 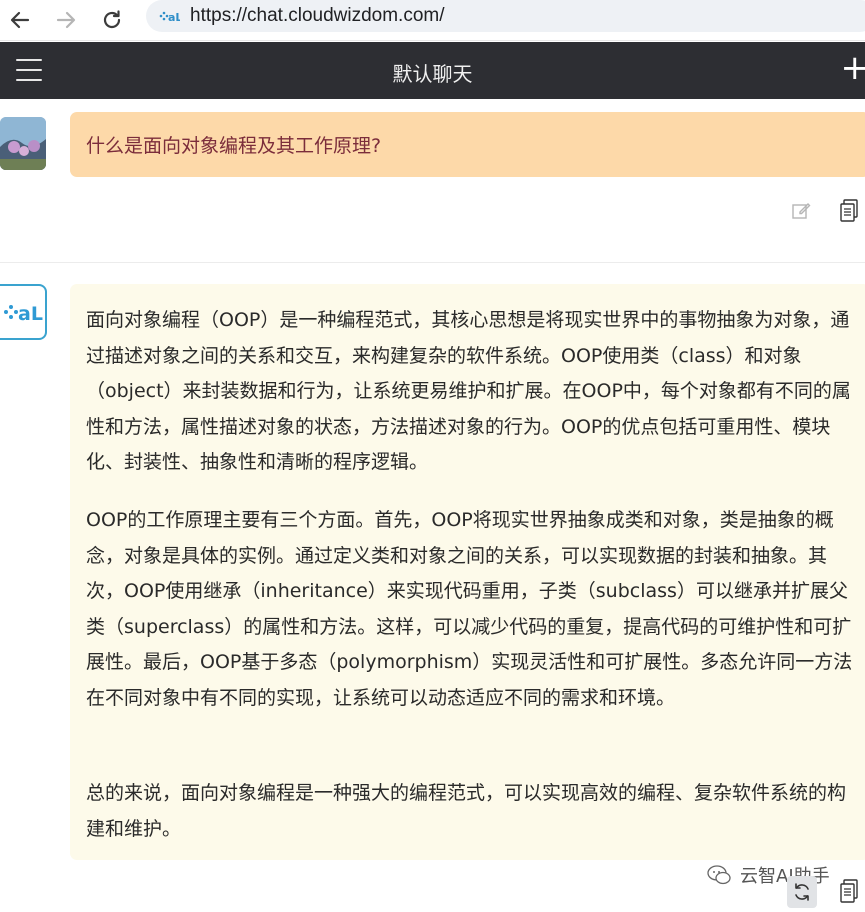 I want to click on forward-button, so click(x=66, y=20).